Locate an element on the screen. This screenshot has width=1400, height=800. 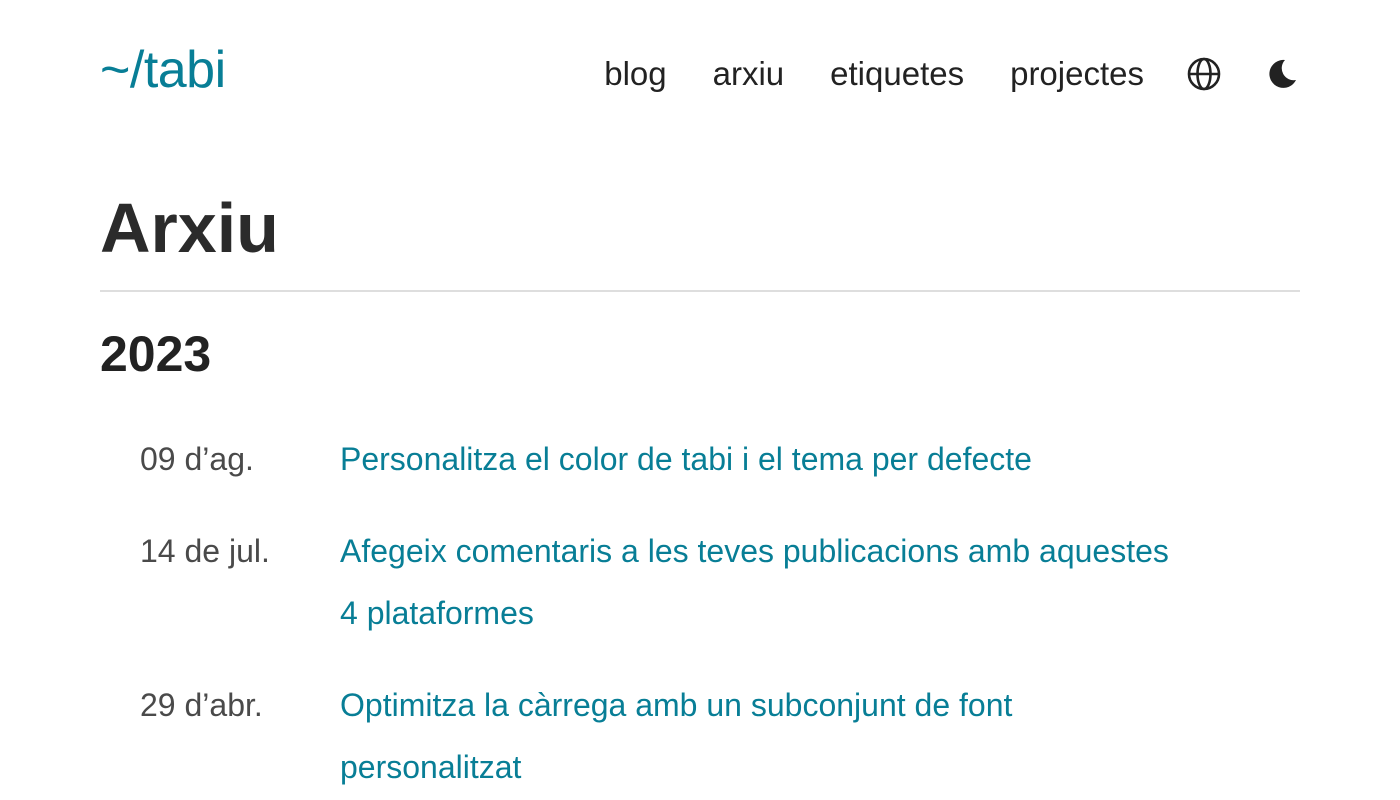
post-date: 29 d’abr. is located at coordinates (201, 705).